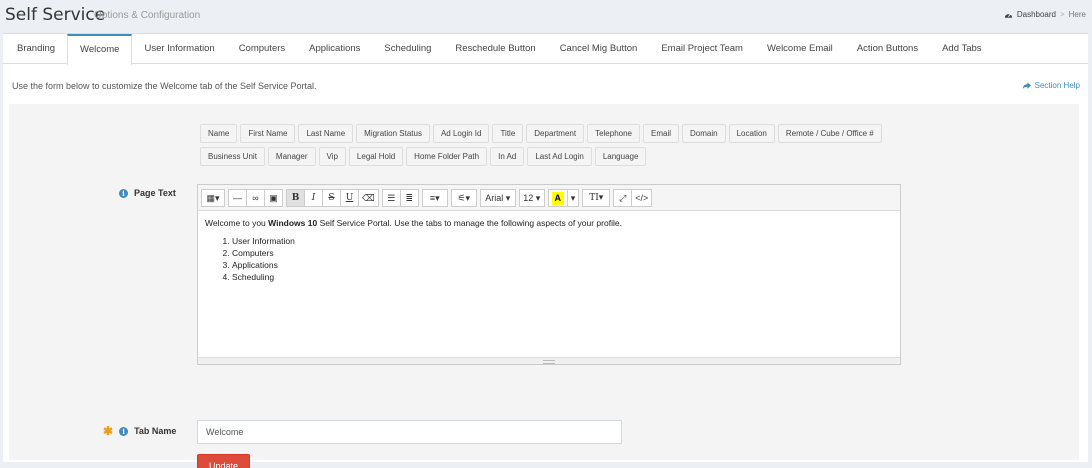 The height and width of the screenshot is (468, 1092). Describe the element at coordinates (293, 223) in the screenshot. I see `paragraph-bold-text: Windows 10` at that location.